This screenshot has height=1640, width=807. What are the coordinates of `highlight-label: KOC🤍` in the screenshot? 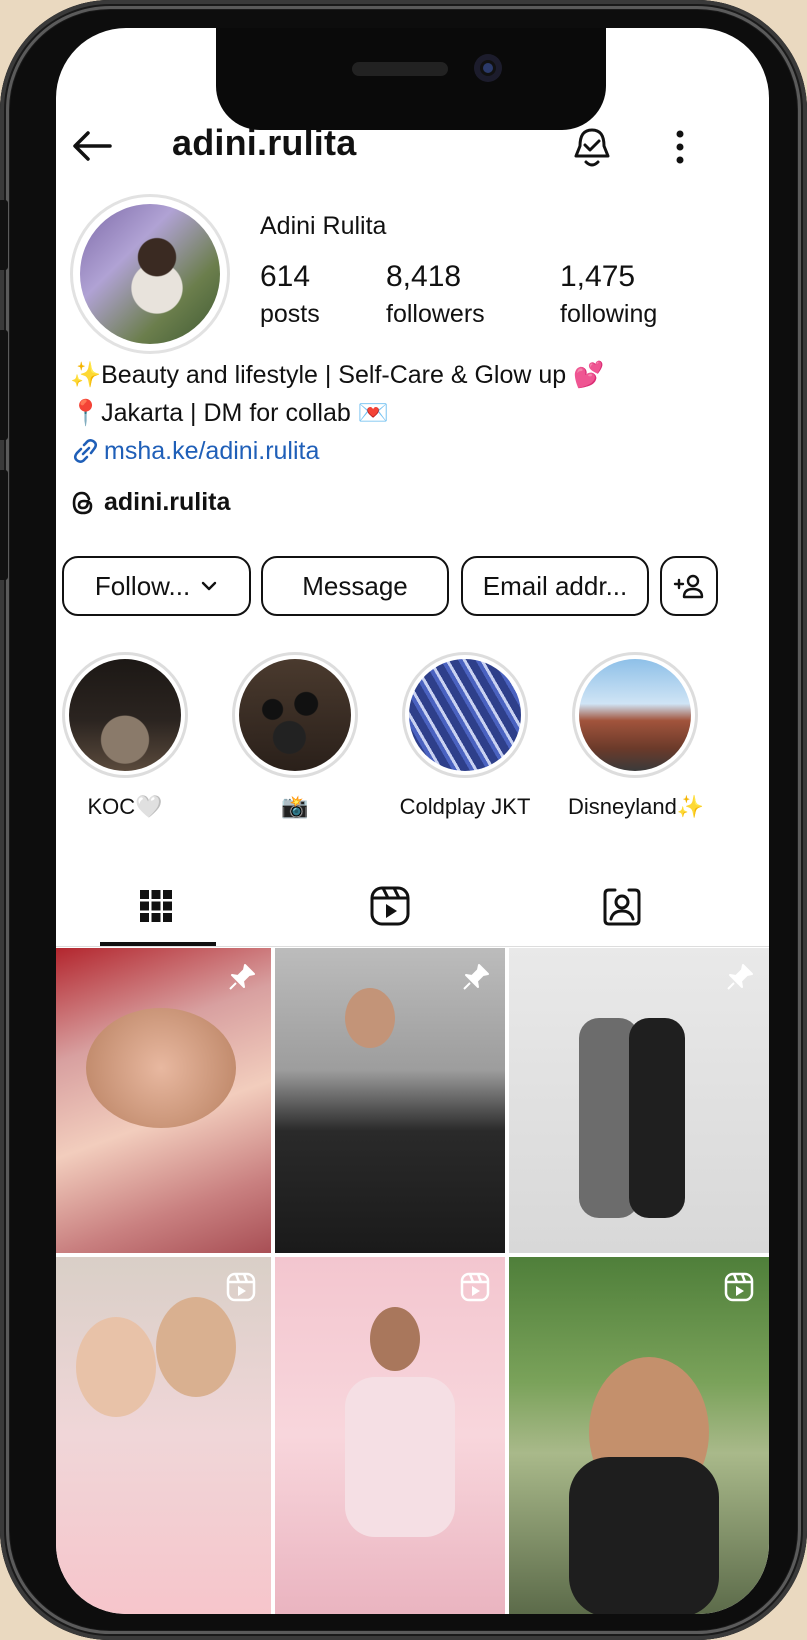 It's located at (125, 806).